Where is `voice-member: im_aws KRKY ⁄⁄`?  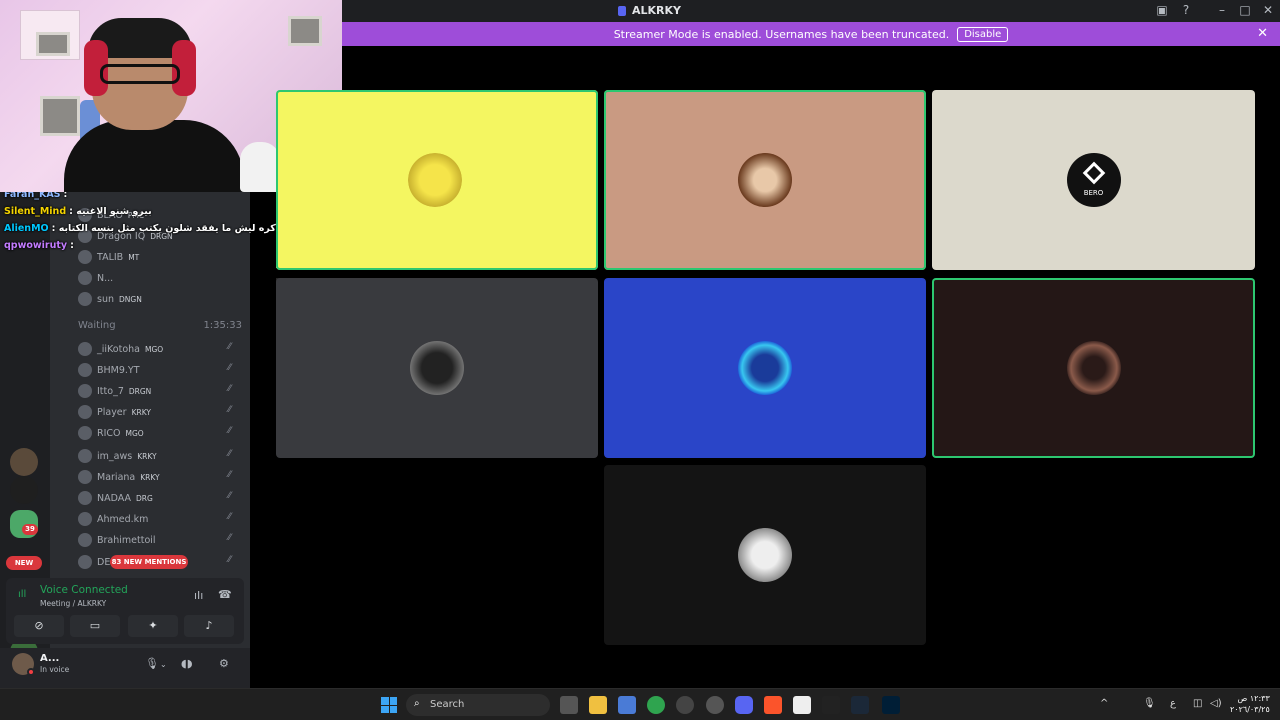
voice-member: im_aws KRKY ⁄⁄ is located at coordinates (154, 456).